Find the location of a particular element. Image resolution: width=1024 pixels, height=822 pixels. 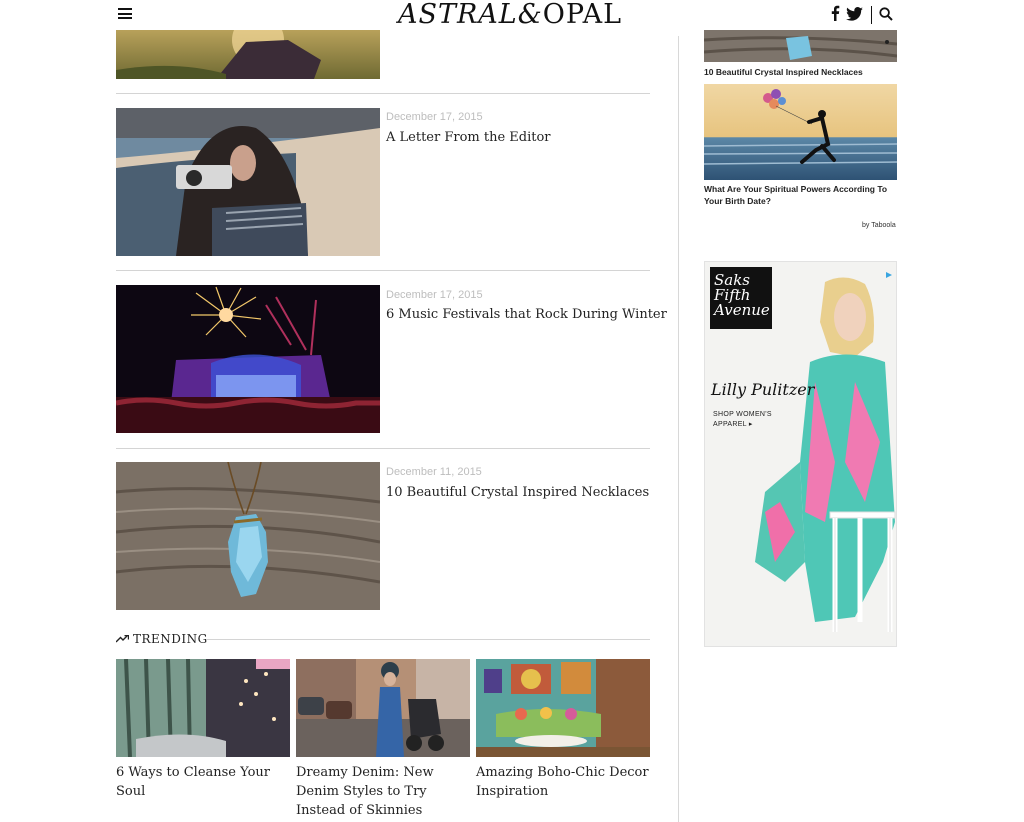

social-bar is located at coordinates (864, 15).